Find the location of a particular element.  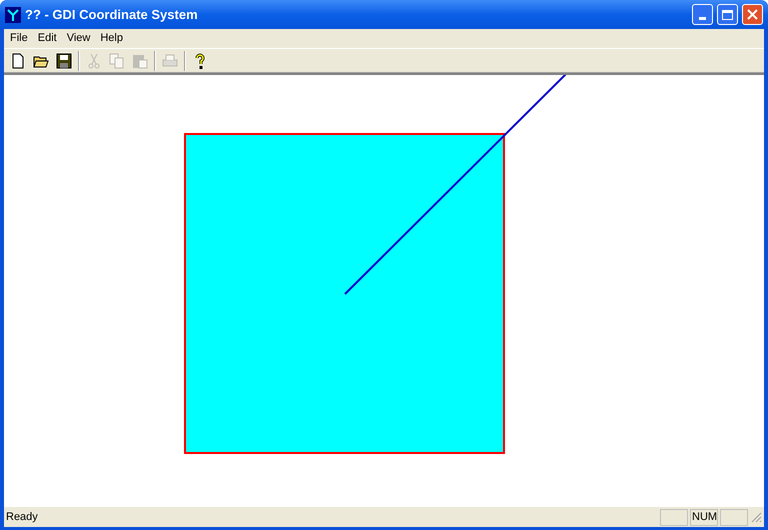

menu-item: Edit is located at coordinates (47, 38).